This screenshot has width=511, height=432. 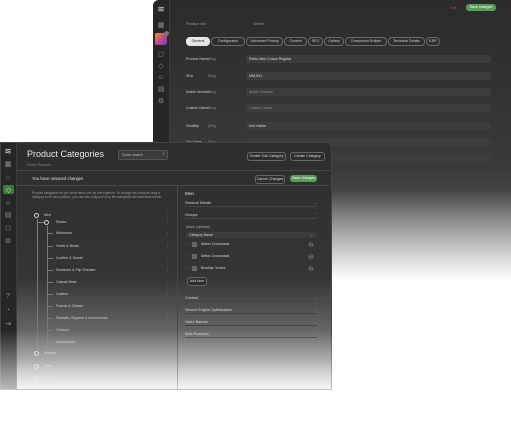 What do you see at coordinates (8, 324) in the screenshot?
I see `logout-icon: ⇥` at bounding box center [8, 324].